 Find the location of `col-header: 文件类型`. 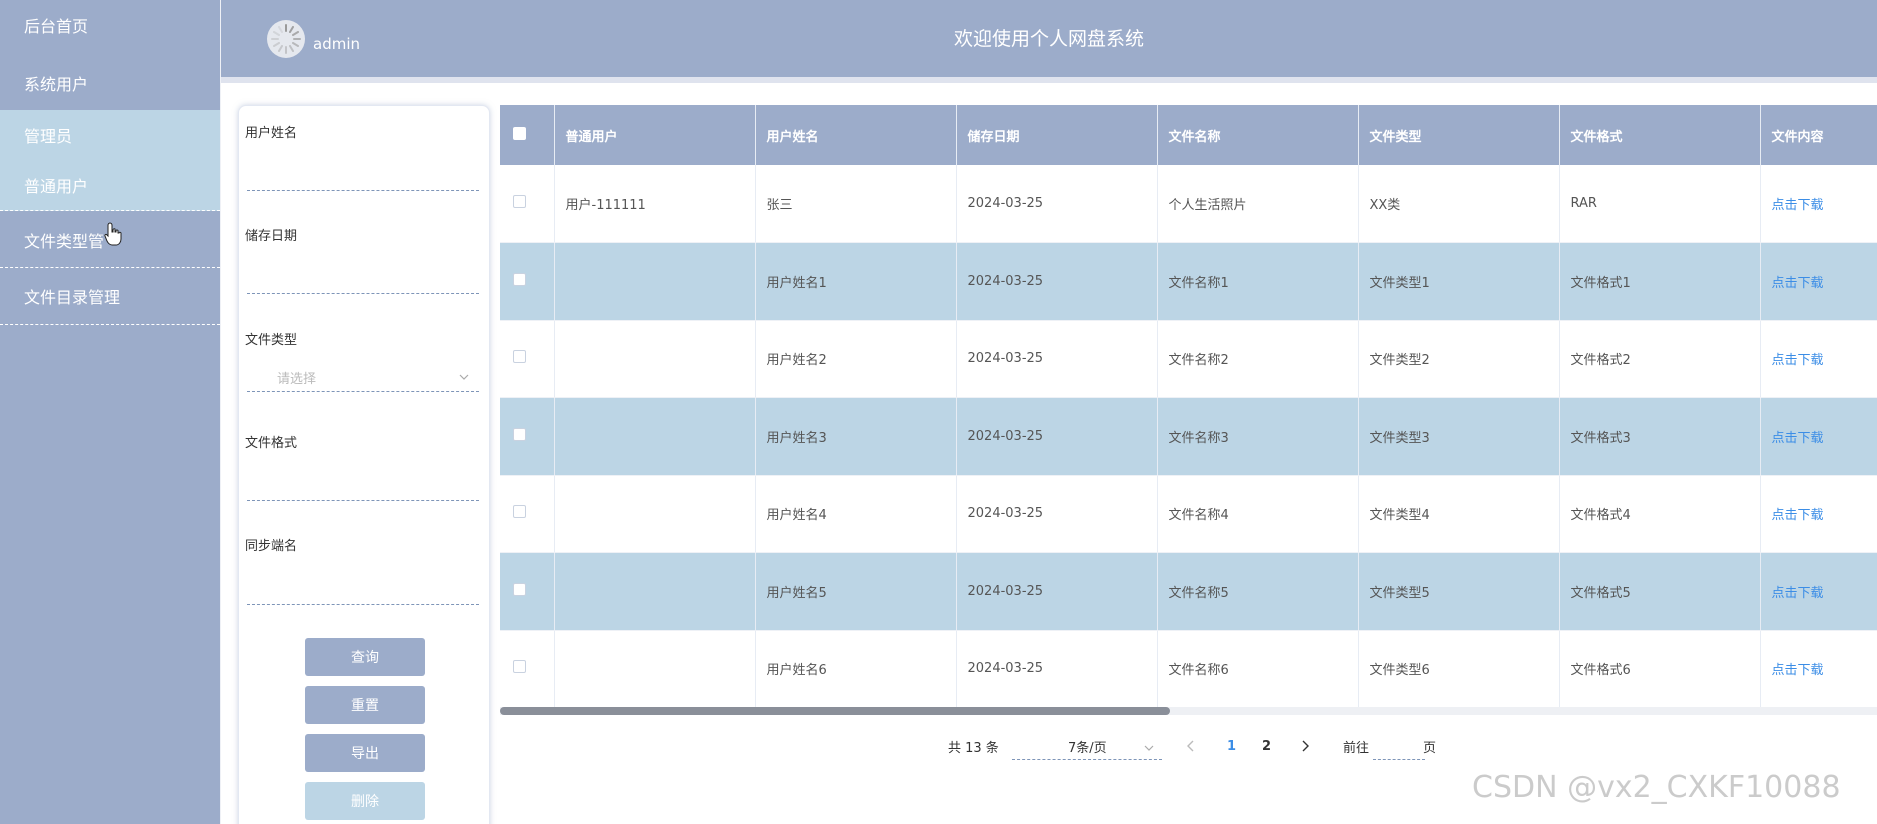

col-header: 文件类型 is located at coordinates (1459, 135).